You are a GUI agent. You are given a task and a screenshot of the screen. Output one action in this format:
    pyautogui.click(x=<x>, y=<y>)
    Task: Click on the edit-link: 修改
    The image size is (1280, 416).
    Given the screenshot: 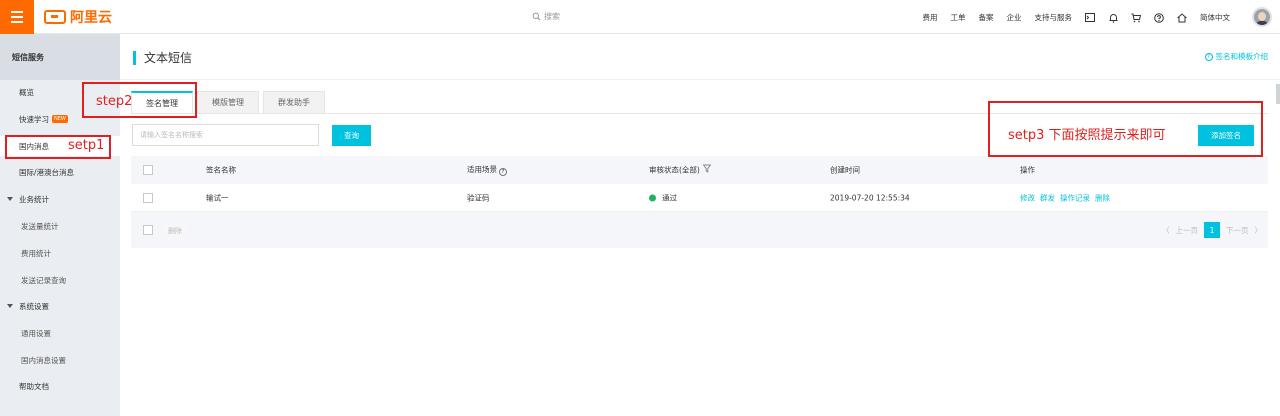 What is the action you would take?
    pyautogui.click(x=1027, y=197)
    